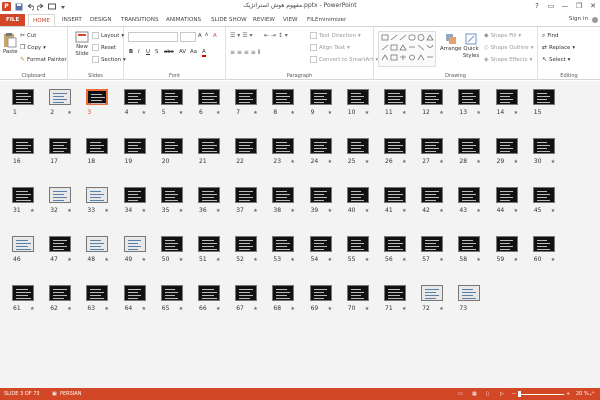  I want to click on shapes-gallery, so click(407, 49).